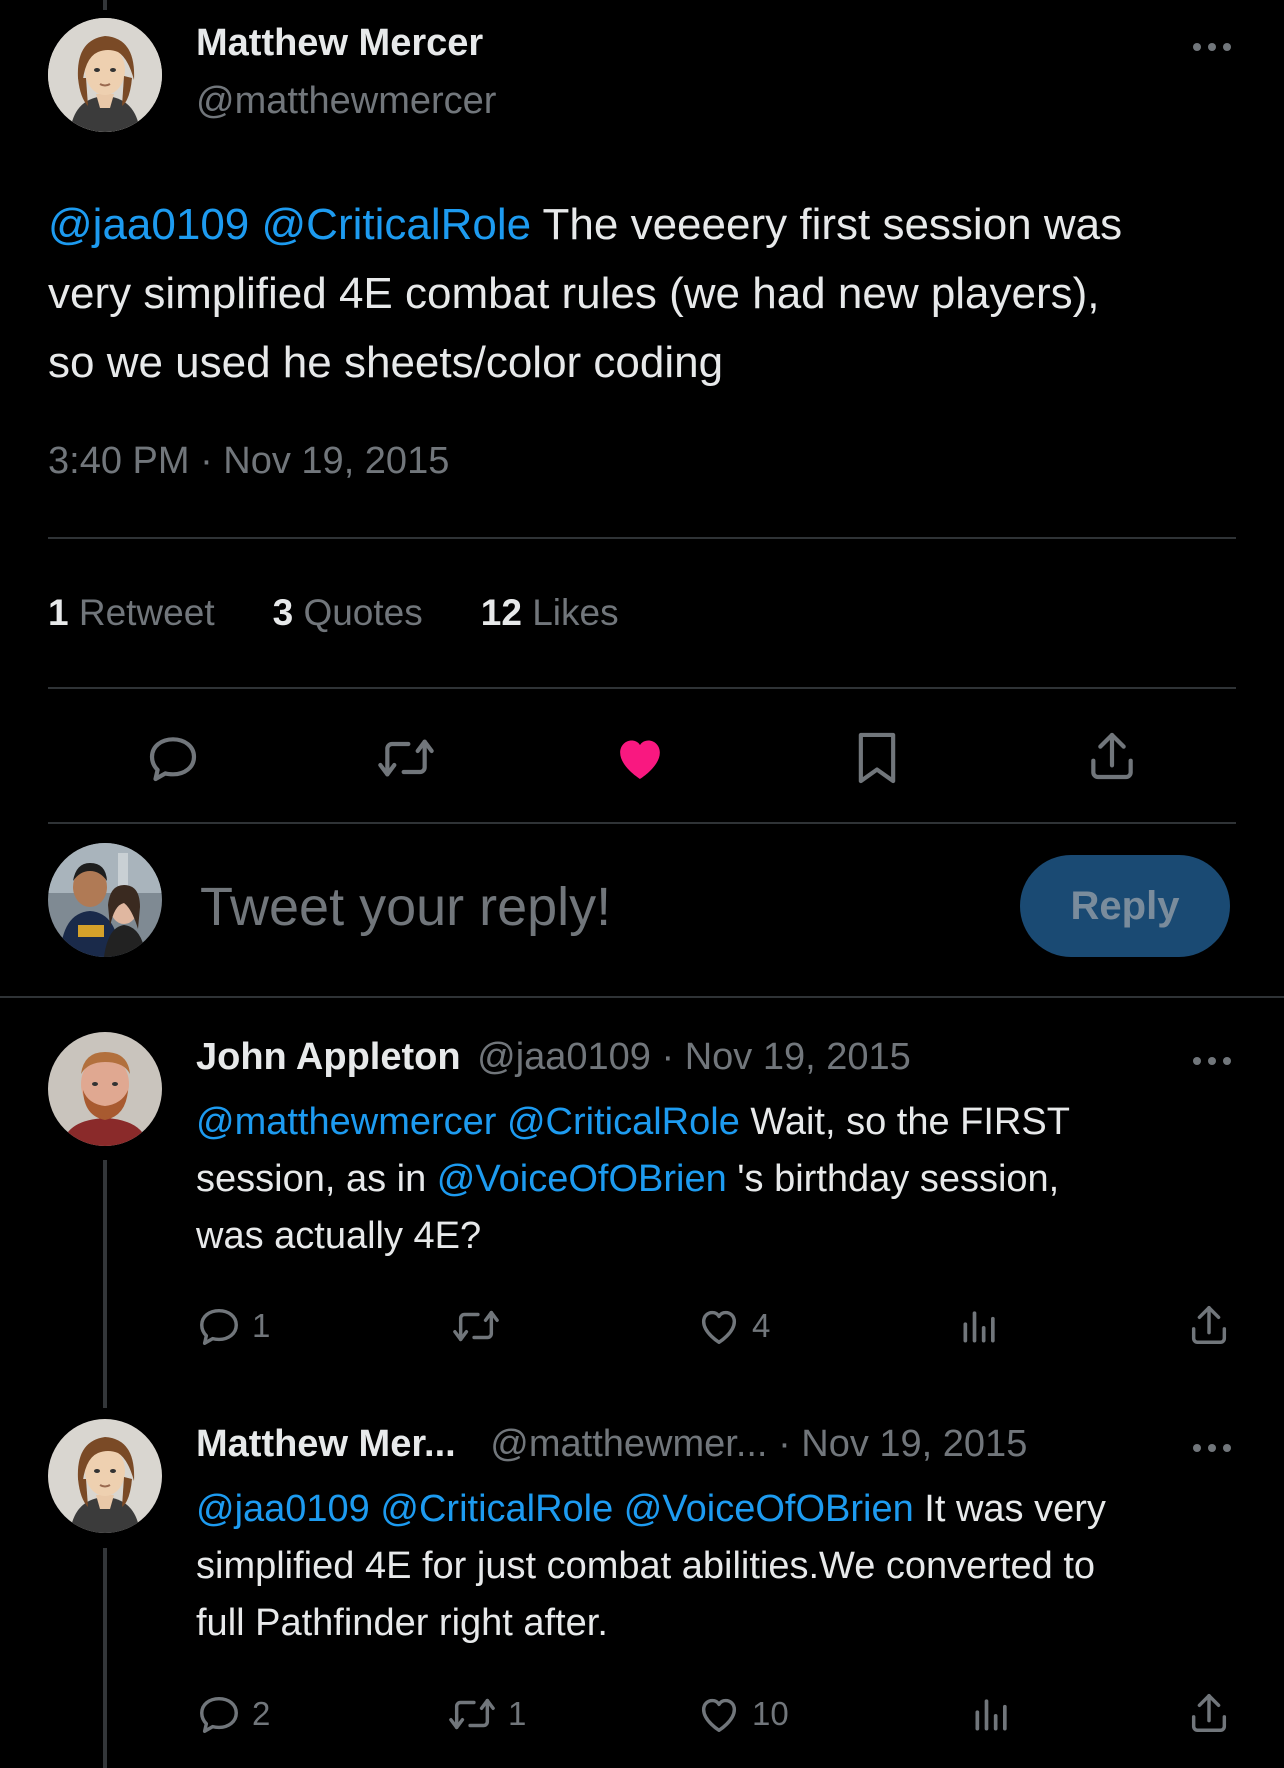 Image resolution: width=1284 pixels, height=1768 pixels. Describe the element at coordinates (742, 1714) in the screenshot. I see `like-action: 10` at that location.